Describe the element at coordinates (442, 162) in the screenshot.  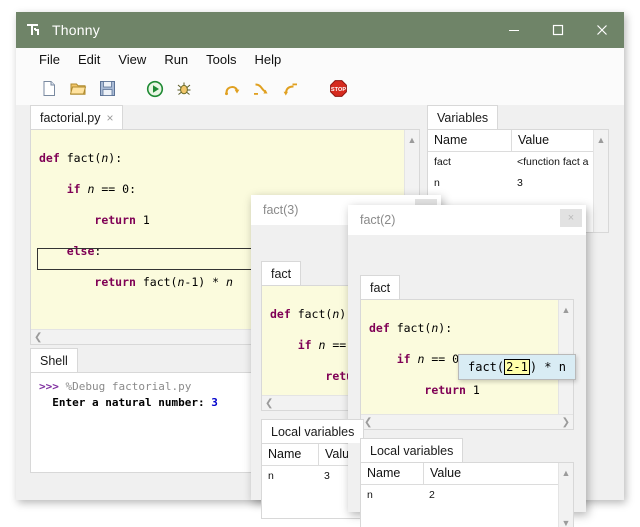
I see `cell-name: fact` at that location.